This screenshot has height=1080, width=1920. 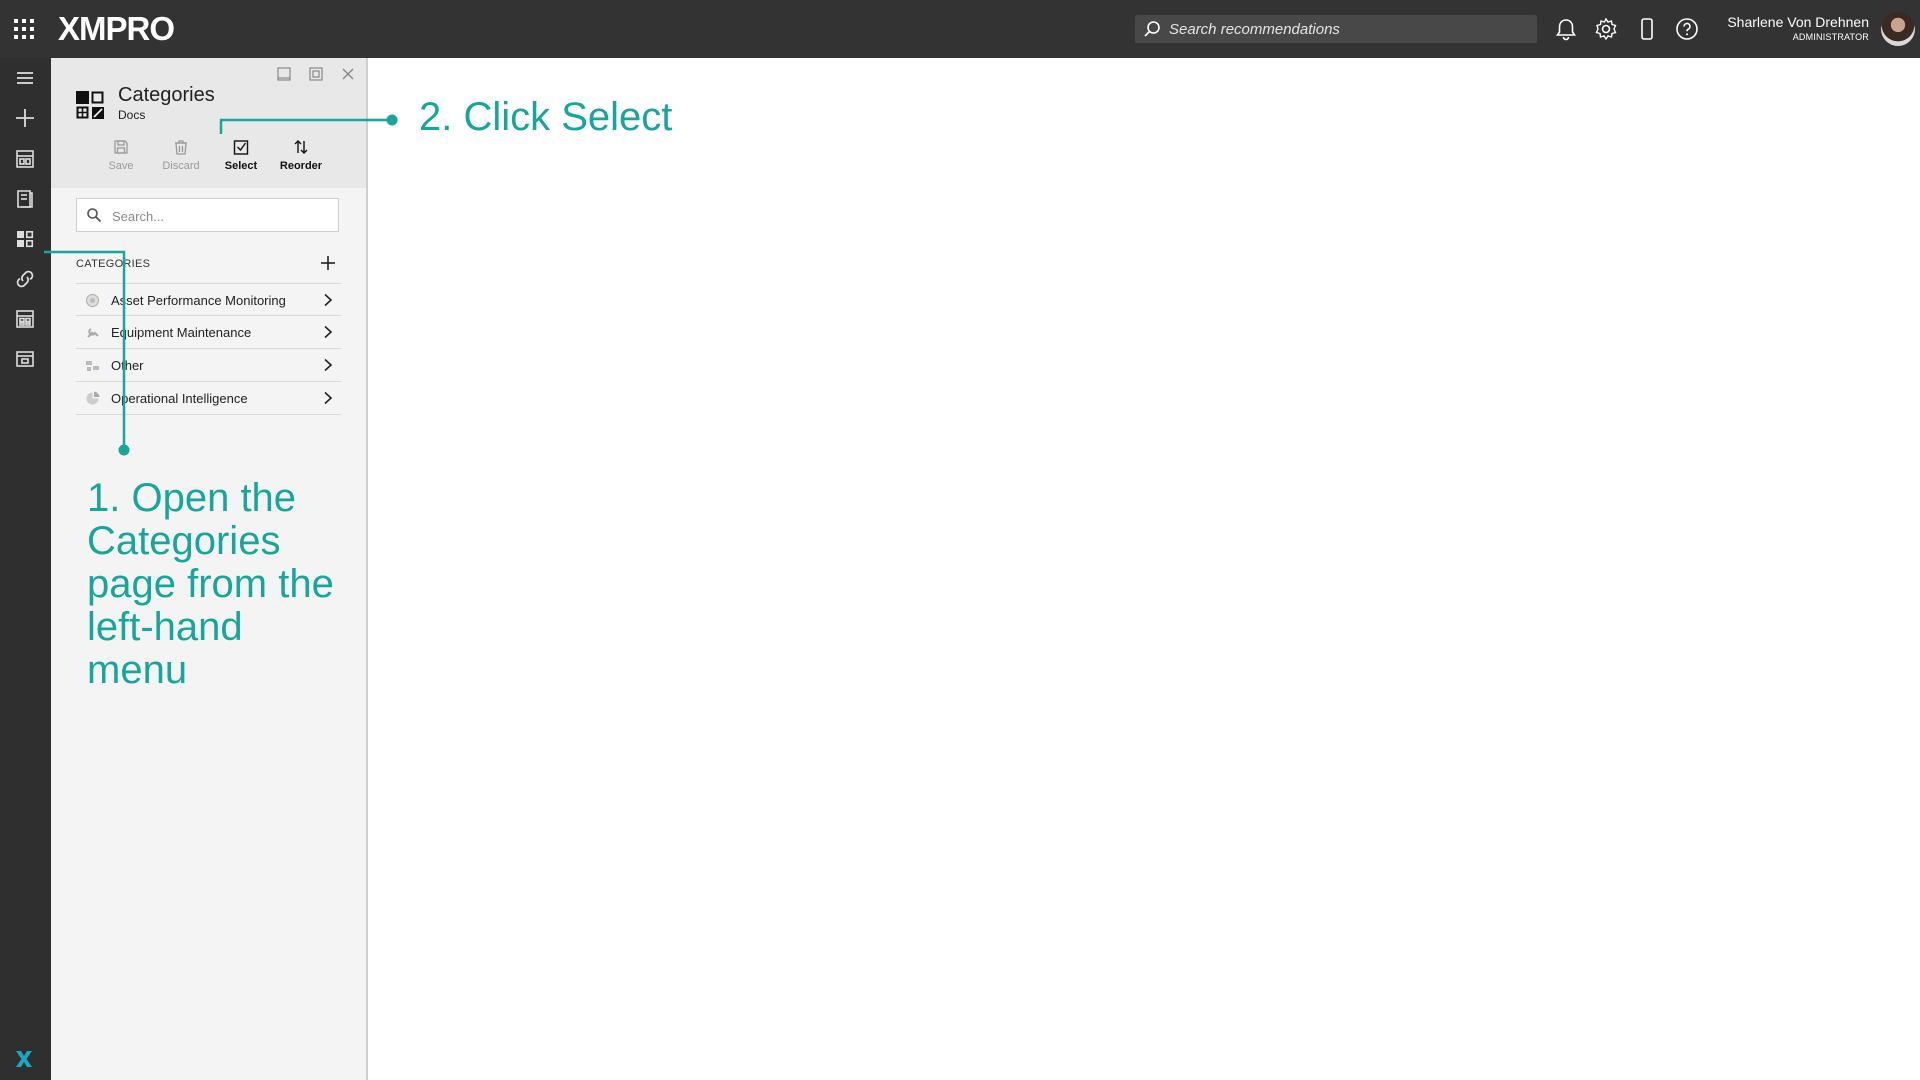 What do you see at coordinates (181, 147) in the screenshot?
I see `trash-icon` at bounding box center [181, 147].